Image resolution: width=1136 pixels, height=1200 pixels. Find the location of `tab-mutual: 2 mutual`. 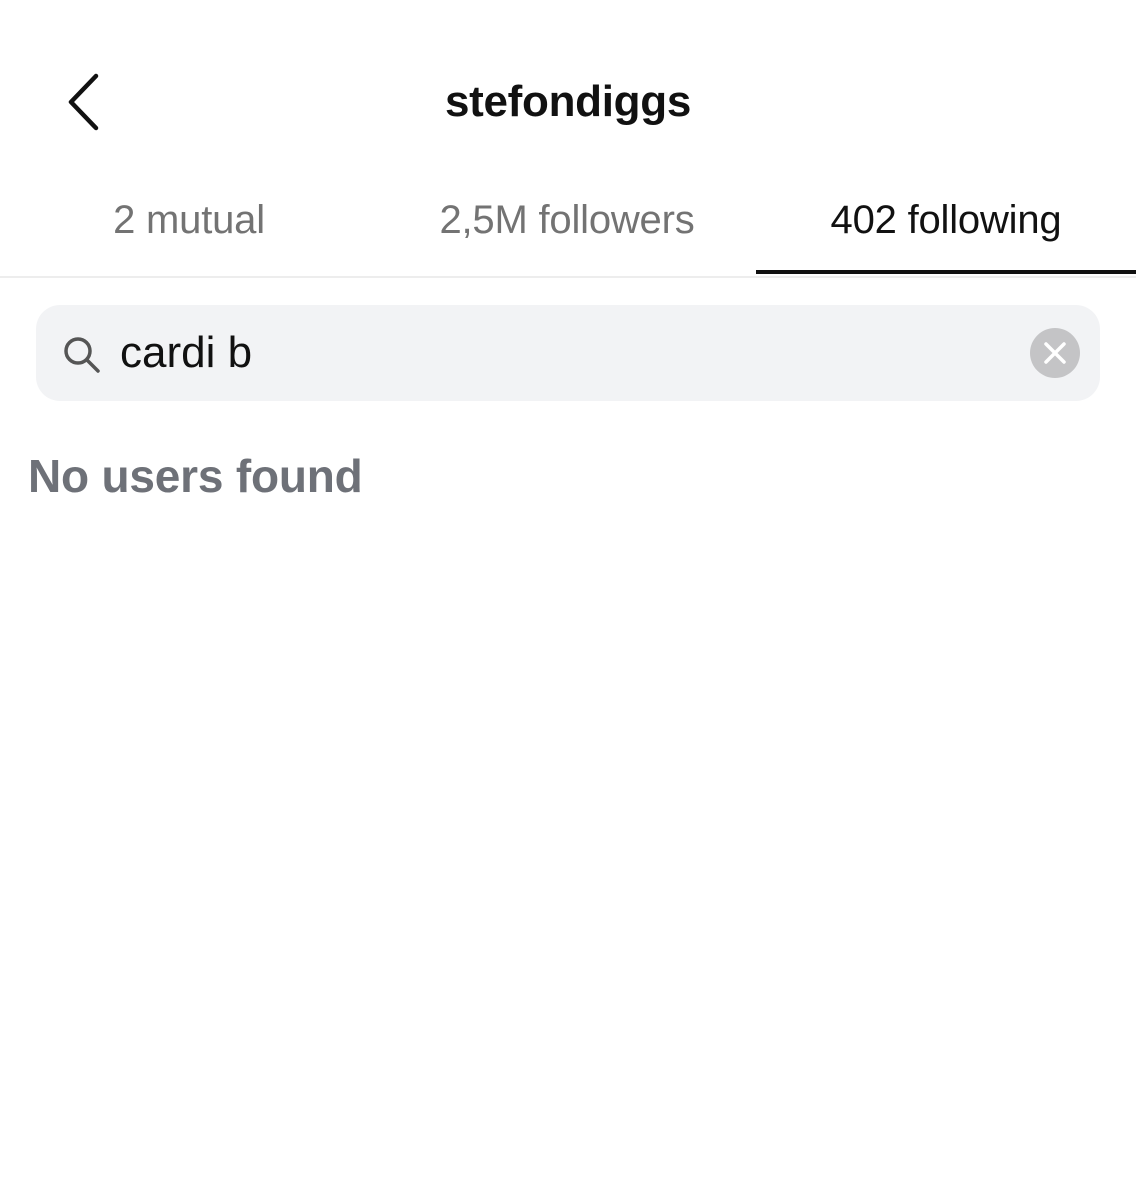

tab-mutual: 2 mutual is located at coordinates (189, 223).